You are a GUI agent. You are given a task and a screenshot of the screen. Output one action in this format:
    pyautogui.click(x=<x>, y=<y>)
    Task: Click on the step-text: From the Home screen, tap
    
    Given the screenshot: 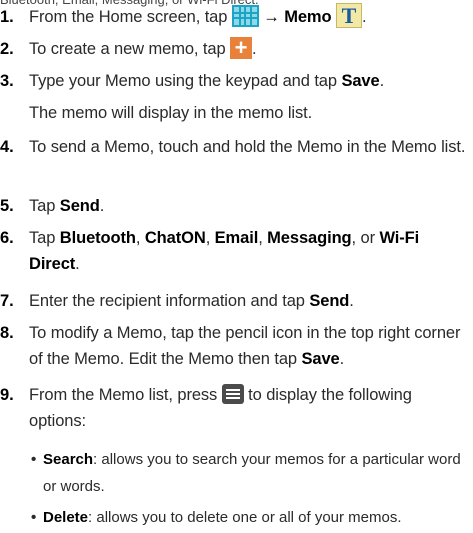 What is the action you would take?
    pyautogui.click(x=130, y=17)
    